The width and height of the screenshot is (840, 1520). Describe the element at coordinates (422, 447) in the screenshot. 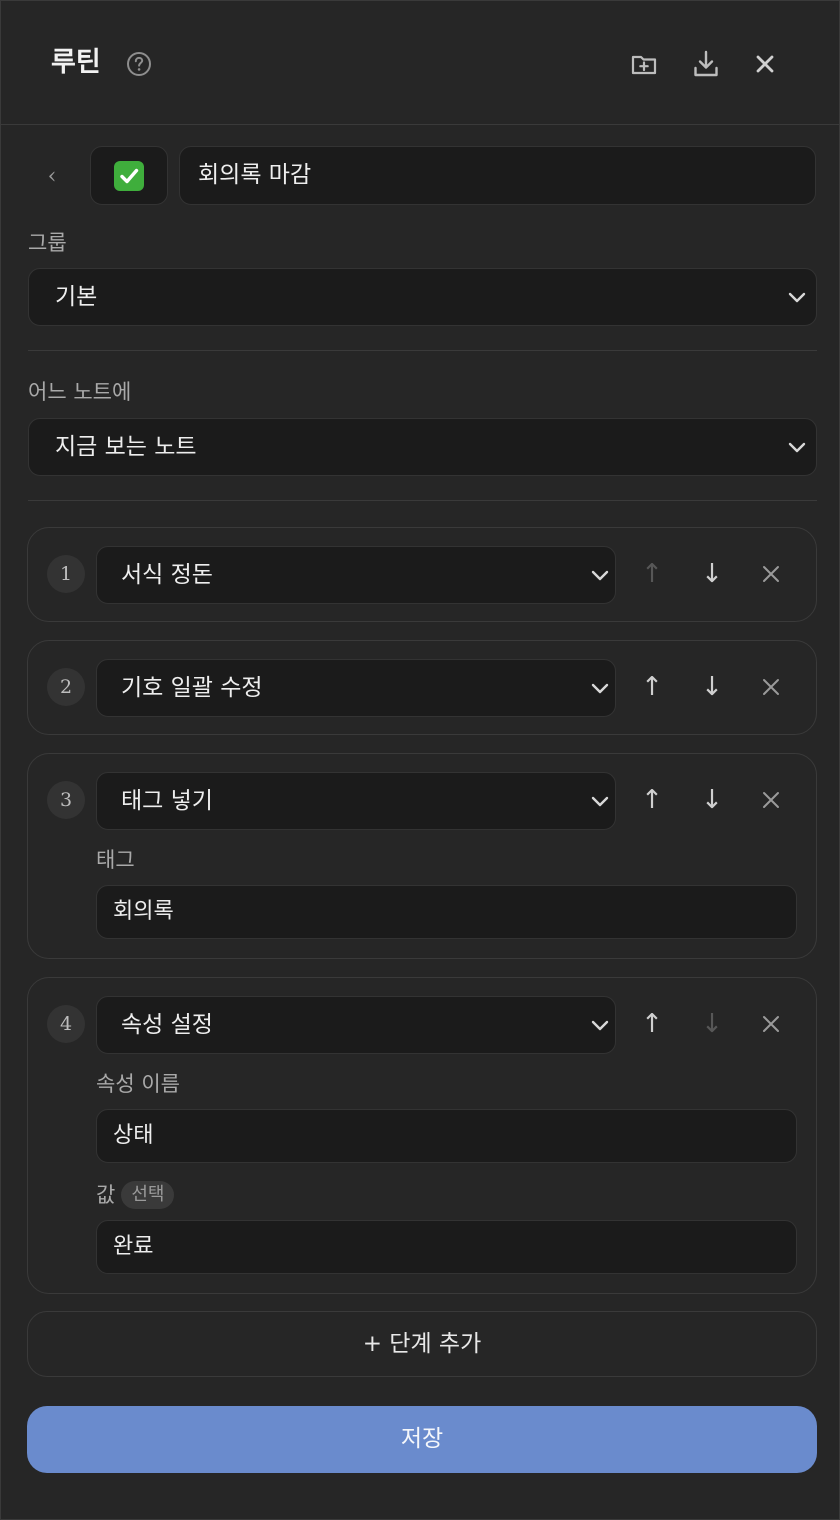

I see `target-note-select: 지금 보는 노트` at that location.